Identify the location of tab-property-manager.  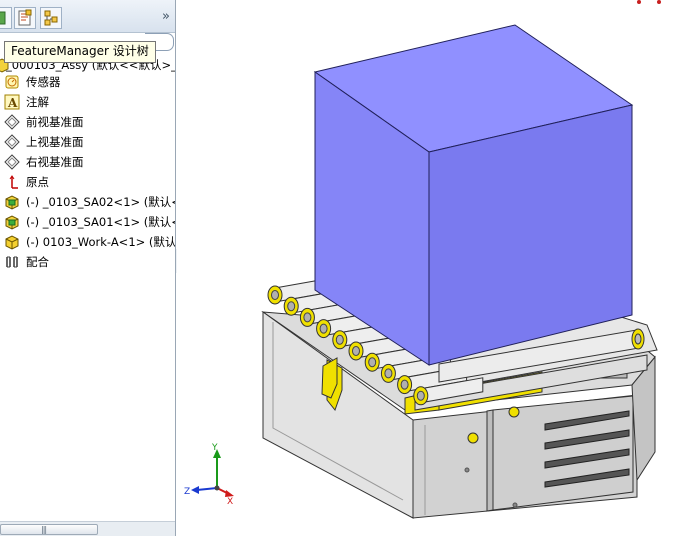
(25, 18).